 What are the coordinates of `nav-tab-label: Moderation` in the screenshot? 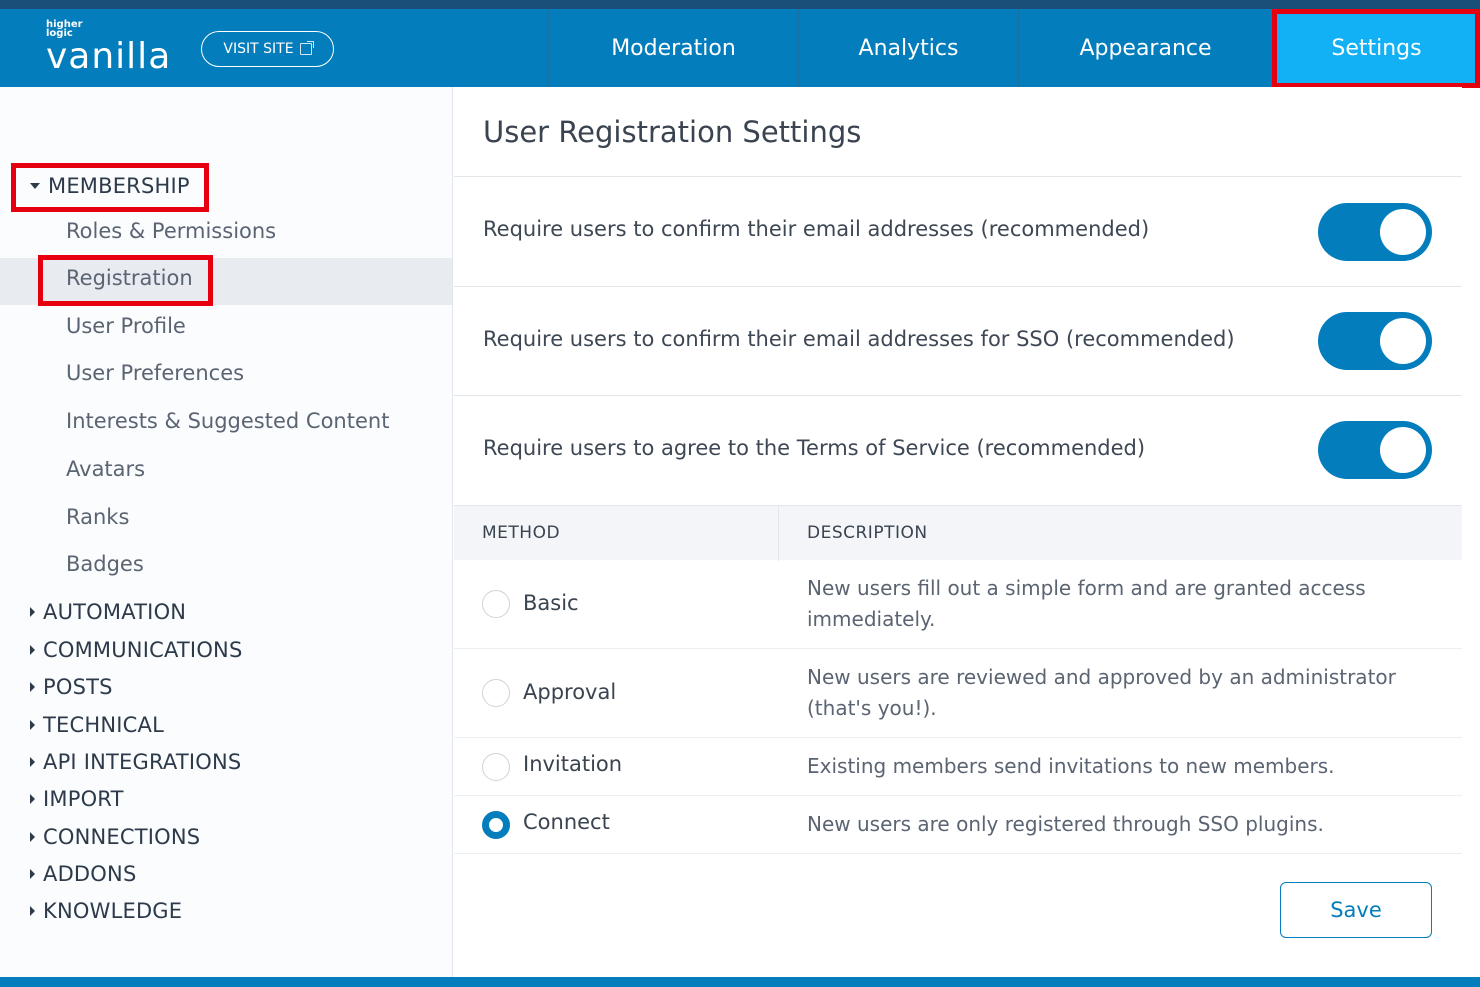 It's located at (673, 48).